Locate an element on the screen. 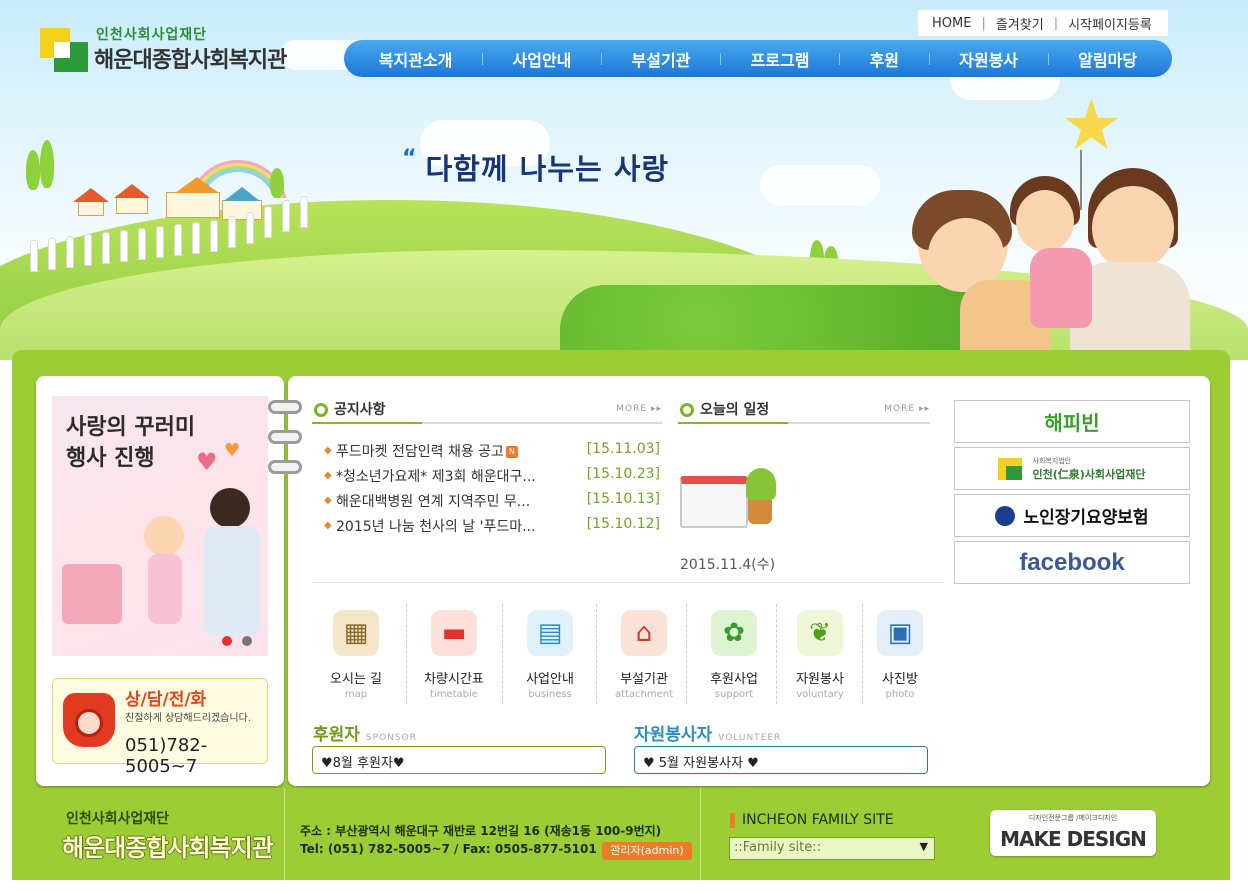 This screenshot has height=894, width=1248. quick-link-map: ▦ 오시는 길 map is located at coordinates (356, 655).